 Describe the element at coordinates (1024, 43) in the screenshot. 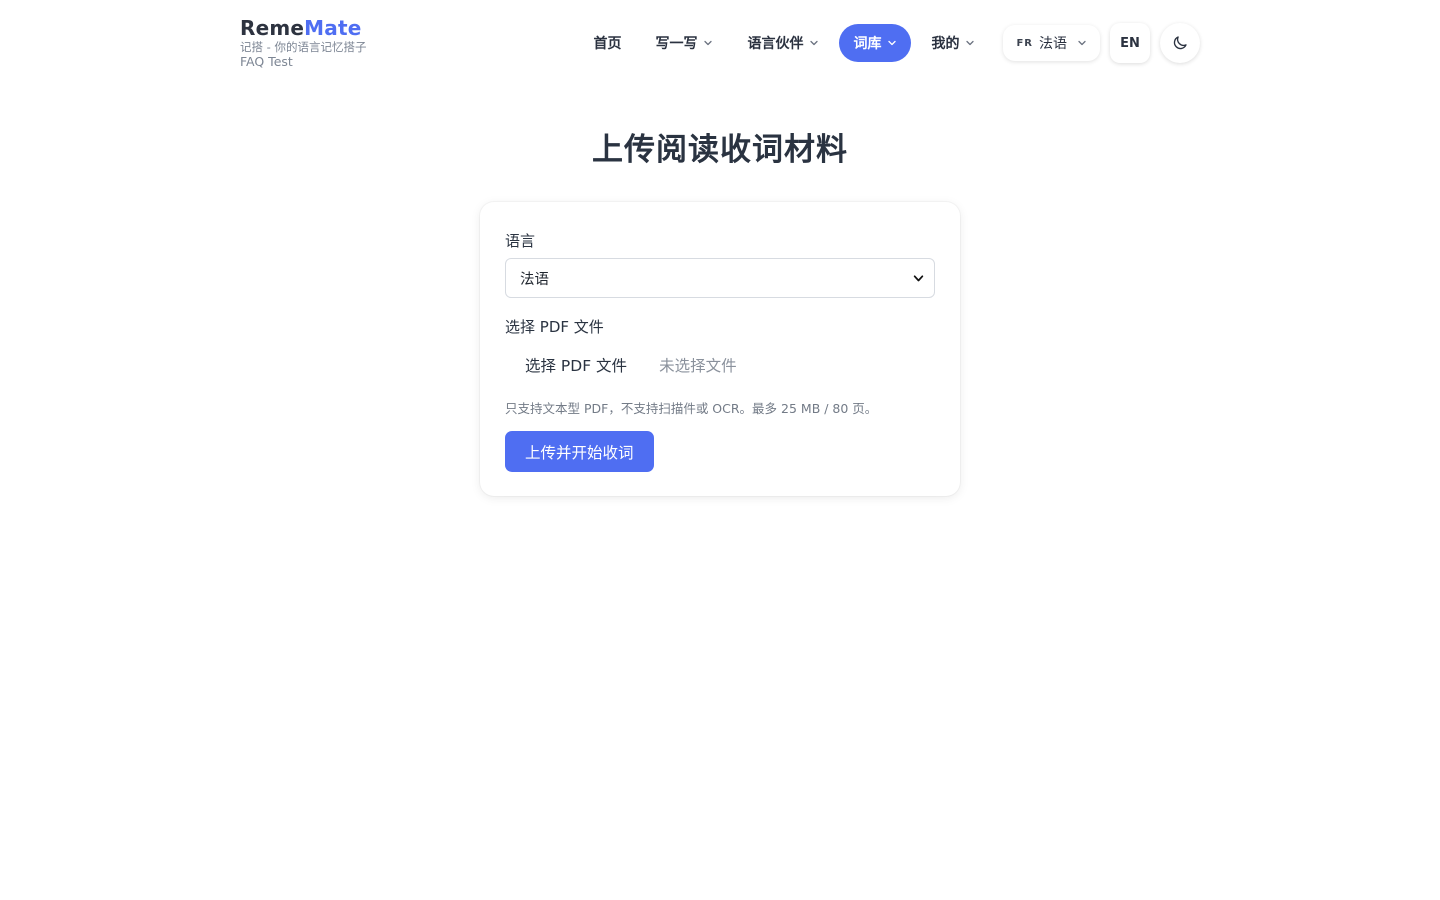

I see `study-language-code: FR` at that location.